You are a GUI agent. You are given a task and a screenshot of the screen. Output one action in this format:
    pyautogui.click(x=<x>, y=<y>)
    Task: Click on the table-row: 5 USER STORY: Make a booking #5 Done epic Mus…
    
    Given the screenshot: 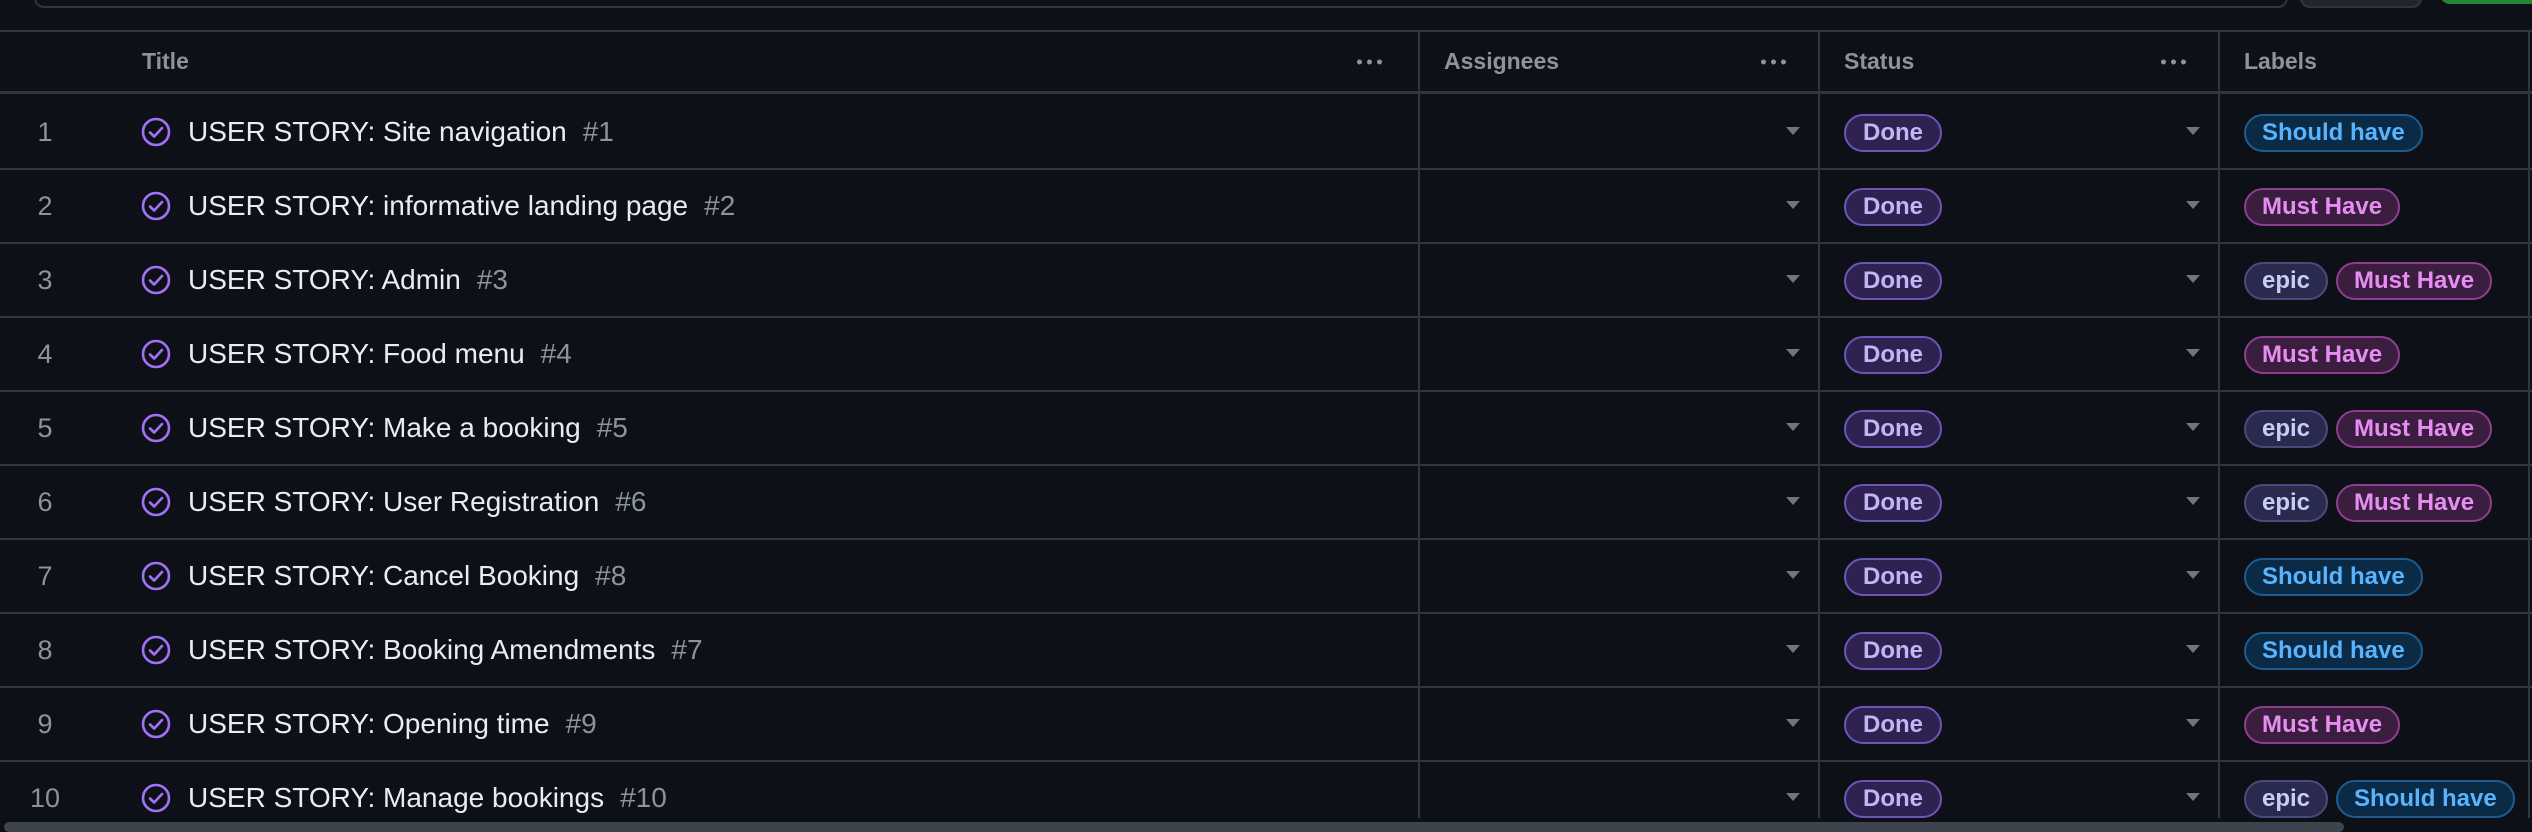 What is the action you would take?
    pyautogui.click(x=1266, y=429)
    